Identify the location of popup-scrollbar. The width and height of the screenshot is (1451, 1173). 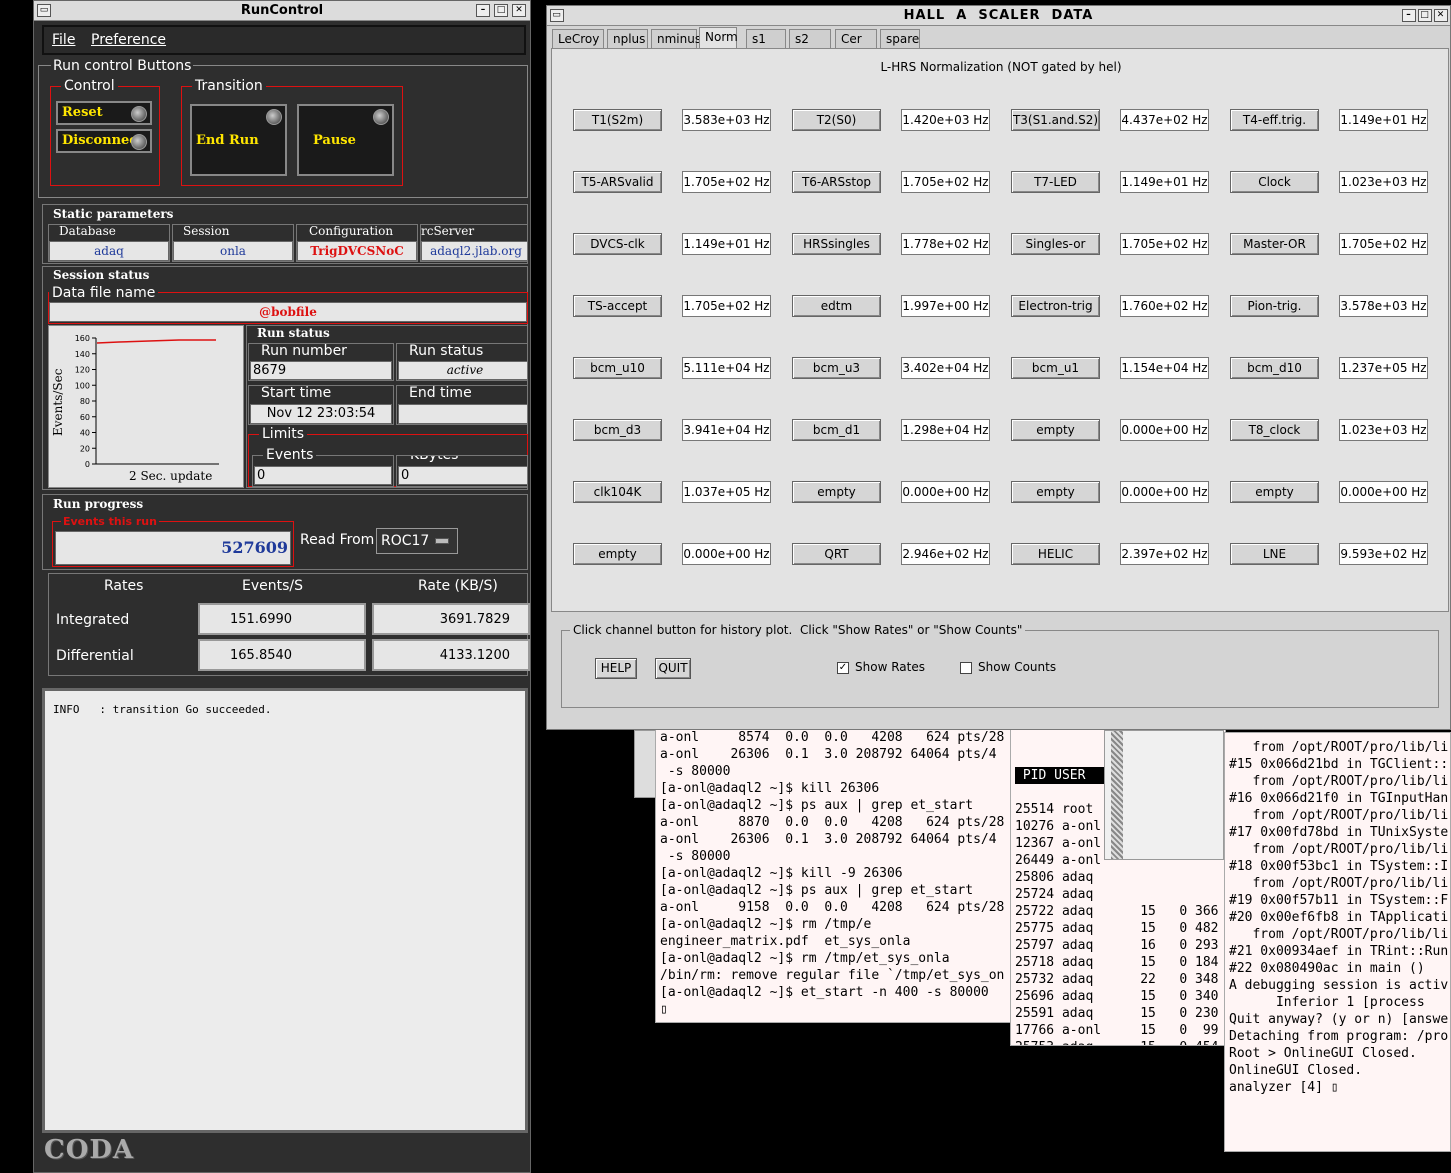
(1117, 795).